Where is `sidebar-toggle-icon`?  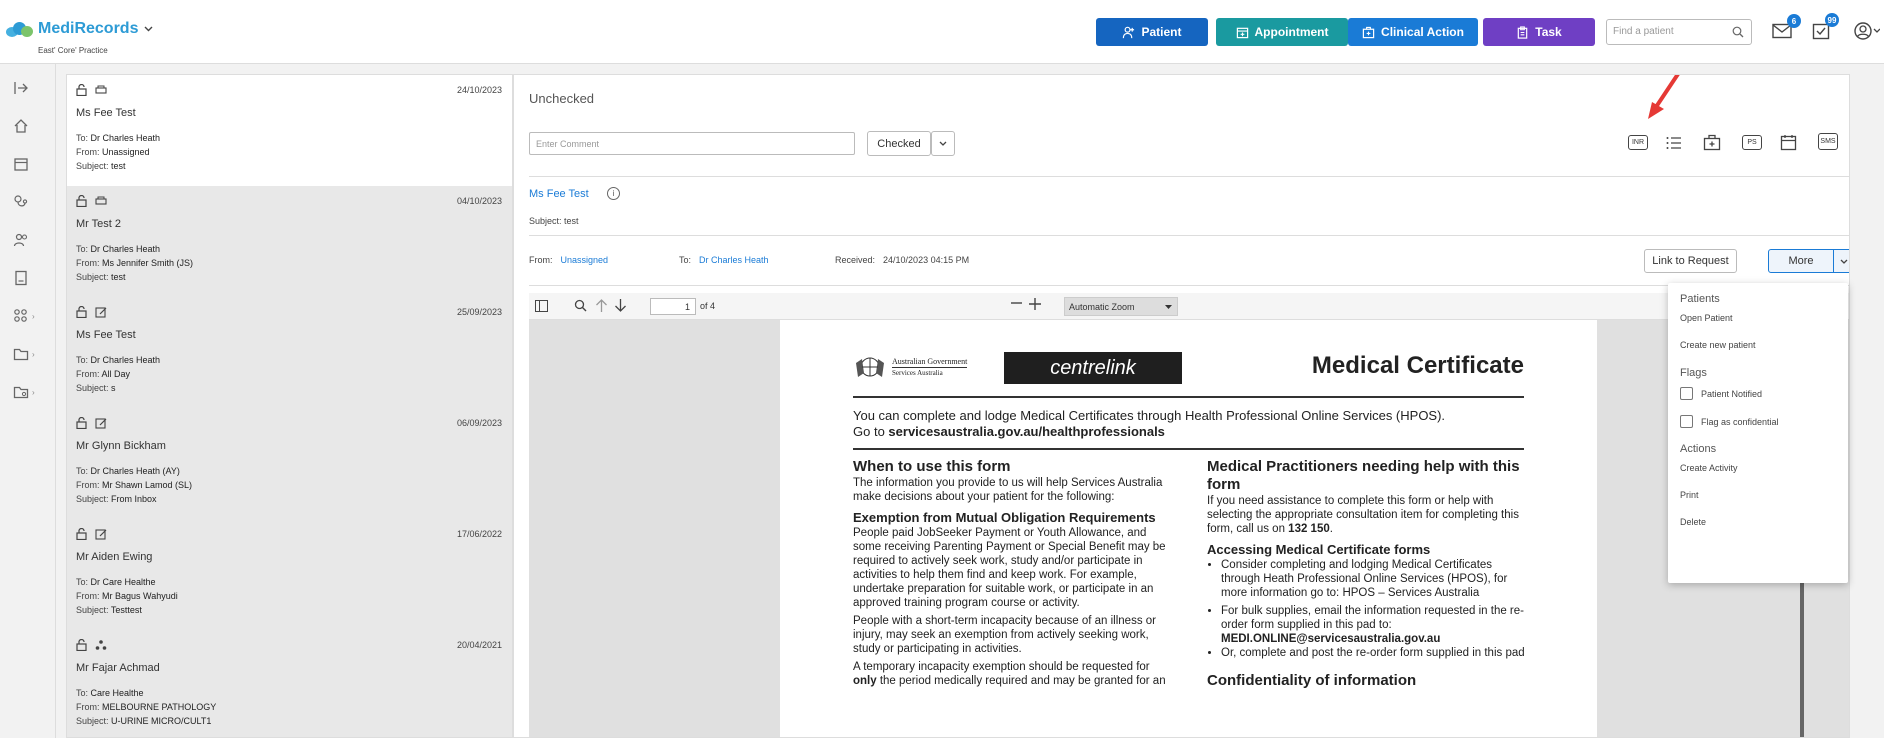
sidebar-toggle-icon is located at coordinates (541, 306).